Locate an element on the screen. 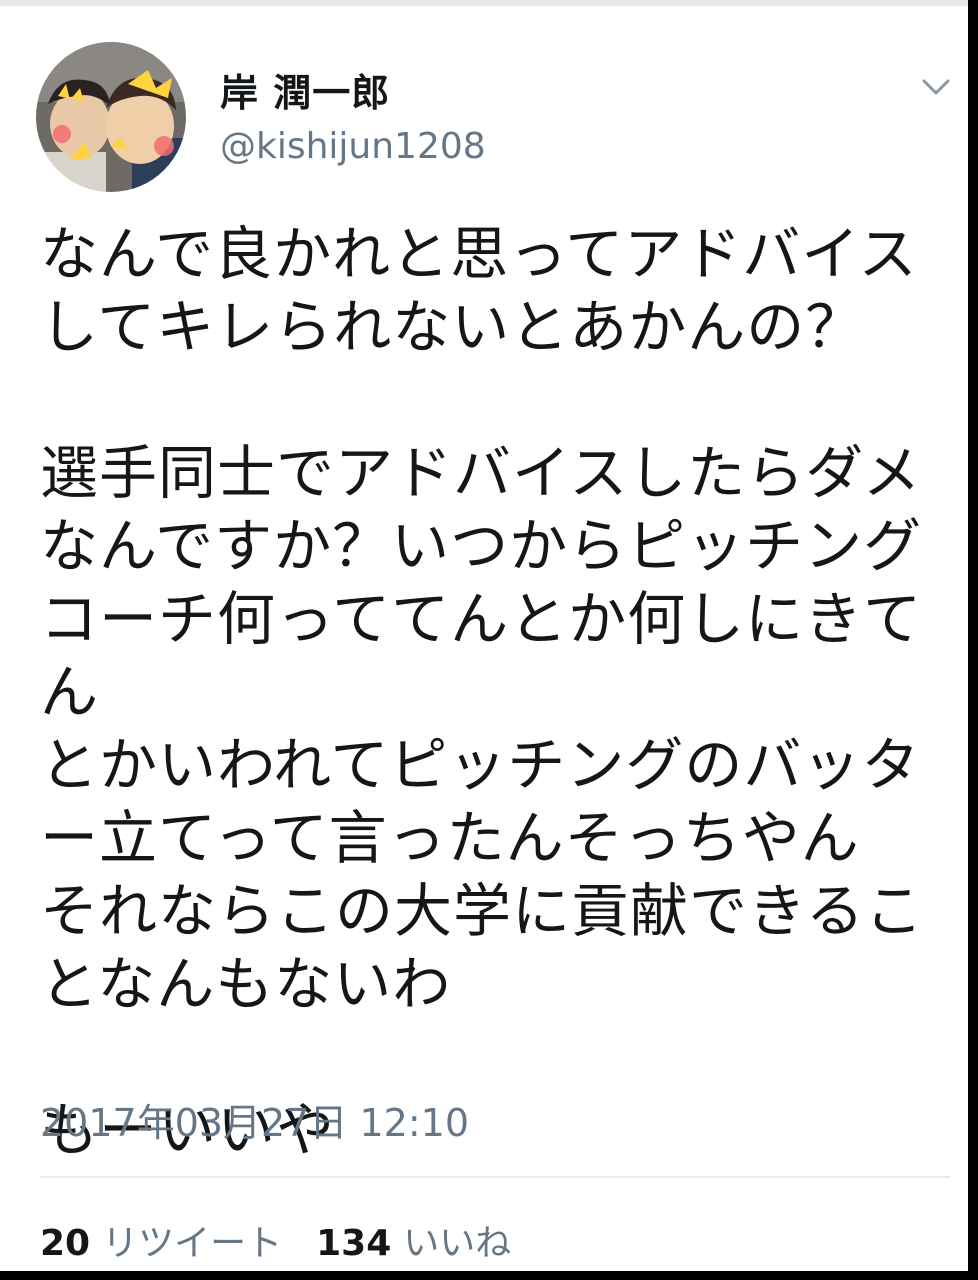  tweet-paragraph: なんで良かれと思ってアドバイス してキレられないとあかんの？ is located at coordinates (479, 290).